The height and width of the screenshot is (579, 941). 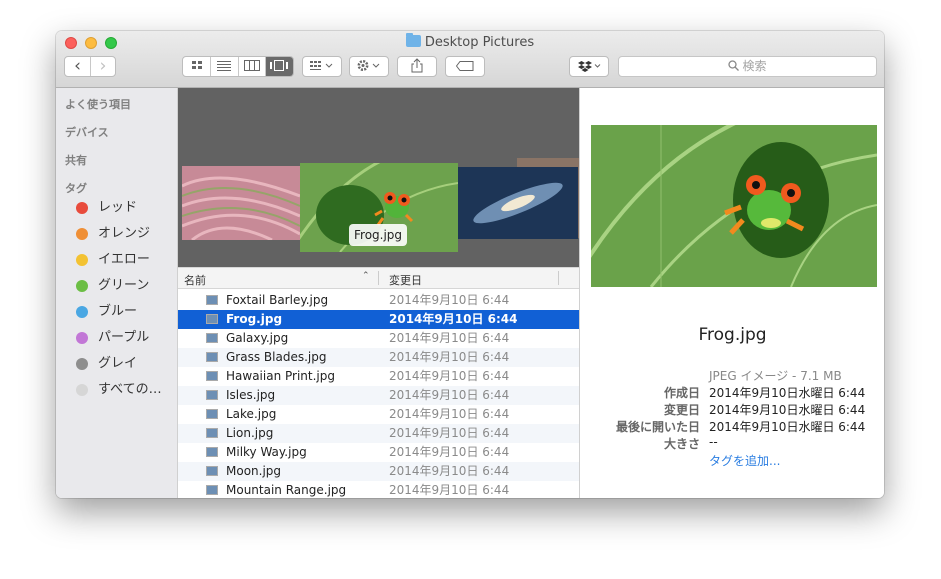 What do you see at coordinates (103, 66) in the screenshot?
I see `forward-button: ›` at bounding box center [103, 66].